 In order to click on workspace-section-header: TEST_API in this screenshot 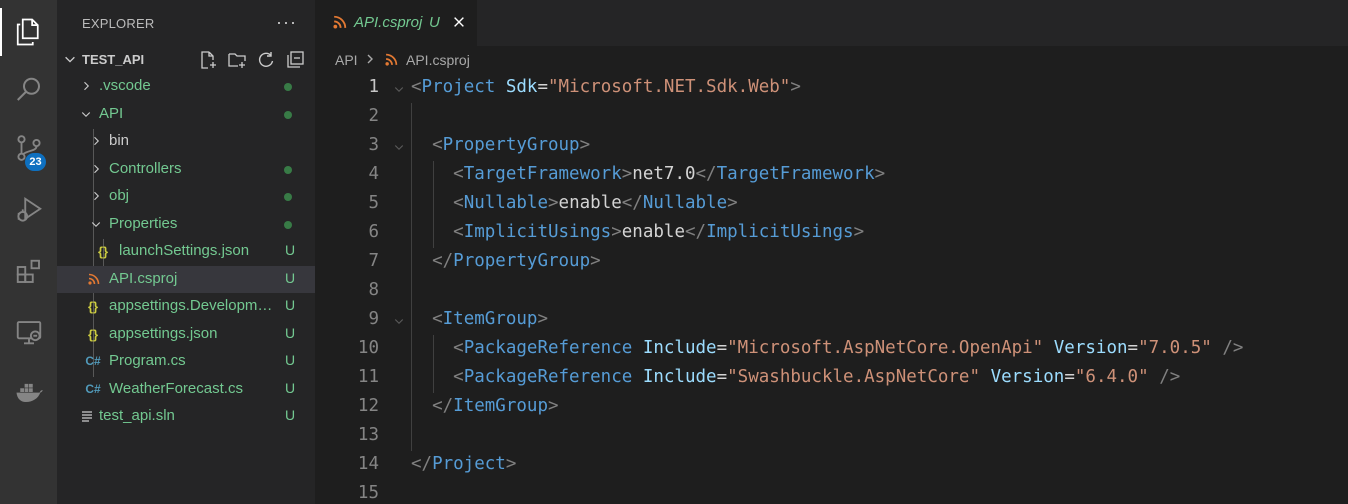, I will do `click(186, 59)`.